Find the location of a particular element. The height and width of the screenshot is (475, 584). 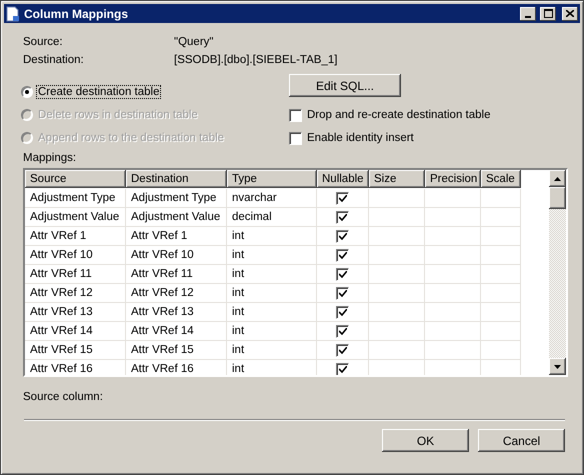

down-arrow-icon is located at coordinates (557, 366).